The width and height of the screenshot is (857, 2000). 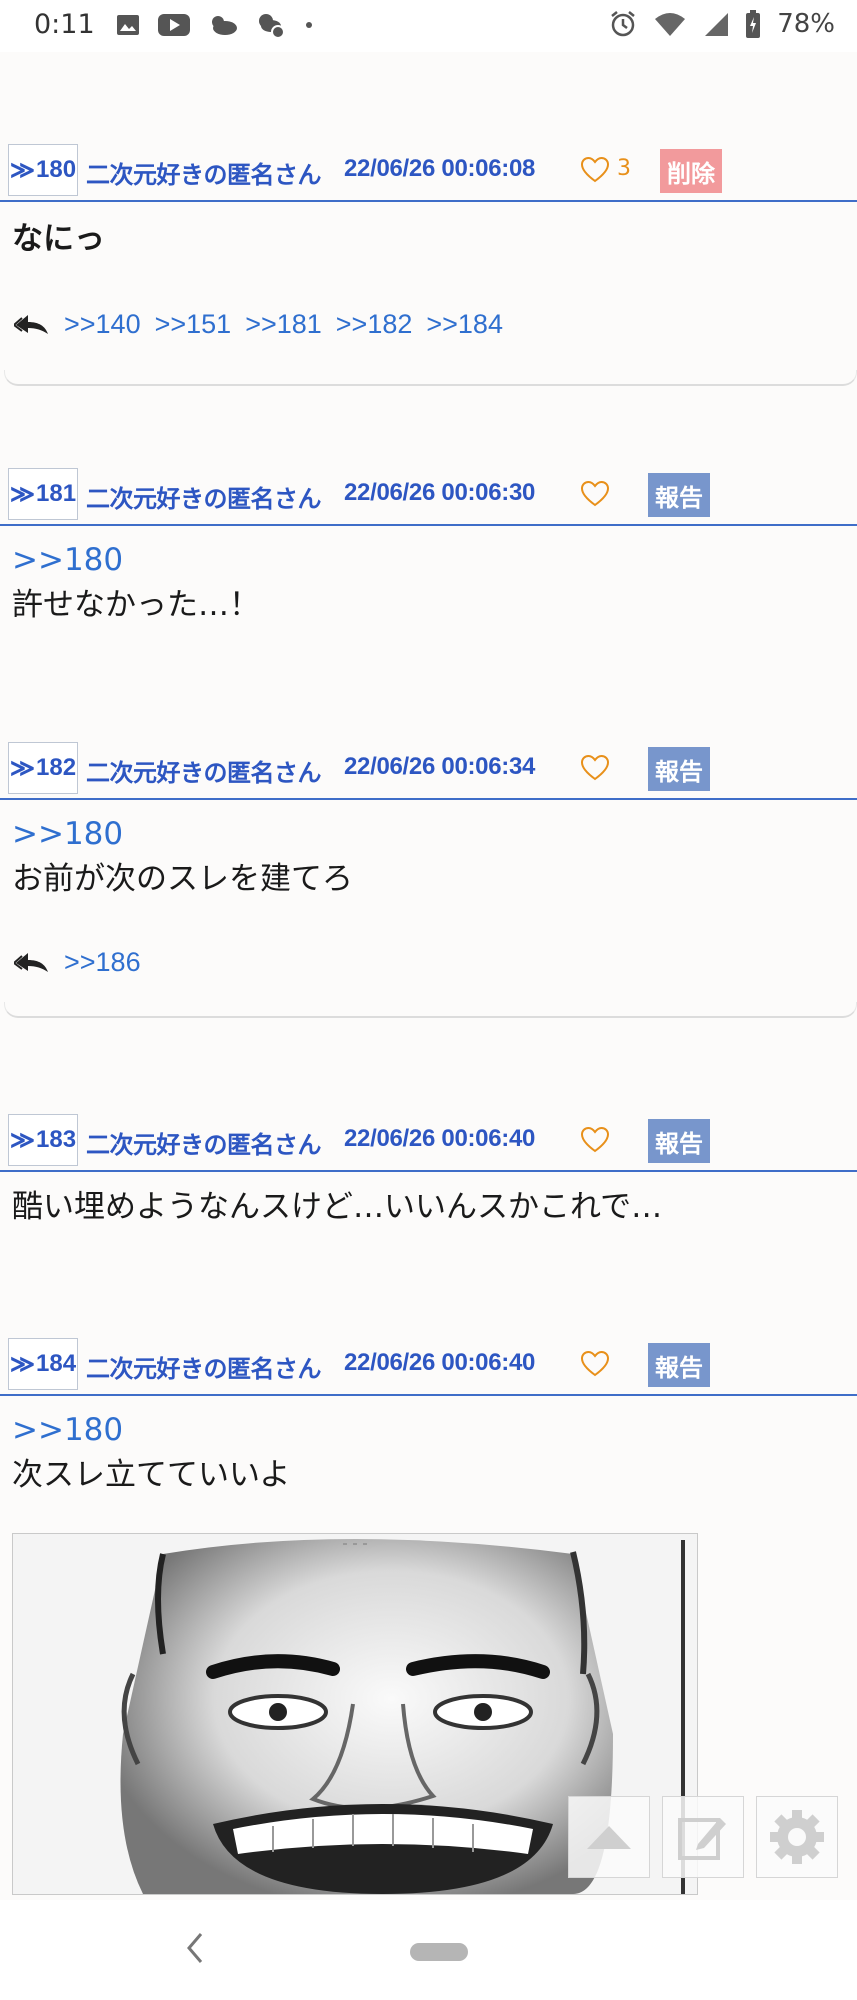 I want to click on post-date: 22/06/26 00:06:34, so click(x=440, y=766).